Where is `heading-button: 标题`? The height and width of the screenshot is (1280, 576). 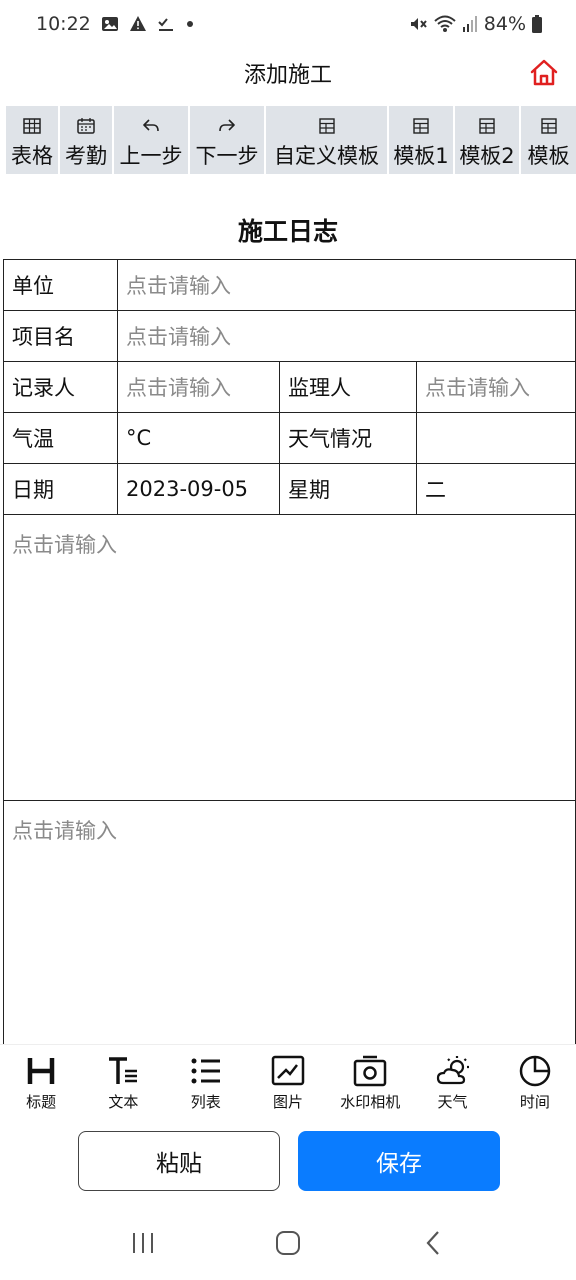 heading-button: 标题 is located at coordinates (41, 1081).